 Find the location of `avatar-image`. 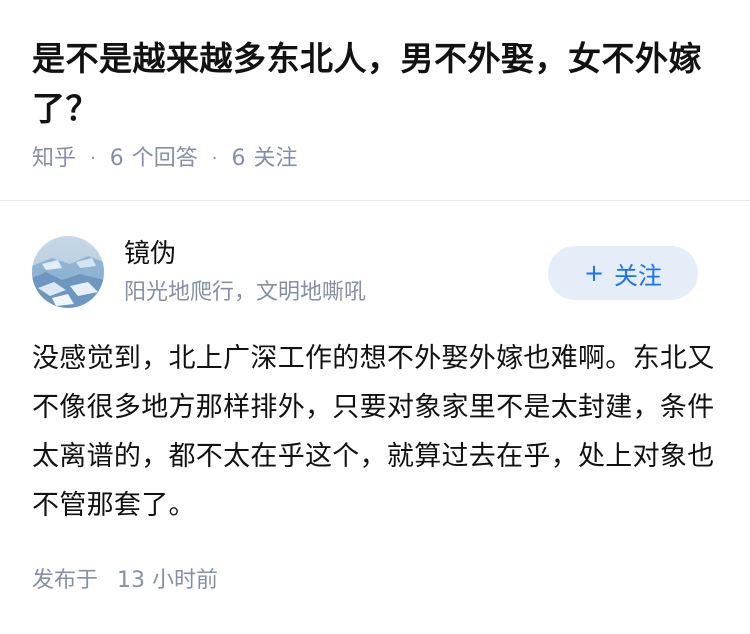

avatar-image is located at coordinates (68, 272).